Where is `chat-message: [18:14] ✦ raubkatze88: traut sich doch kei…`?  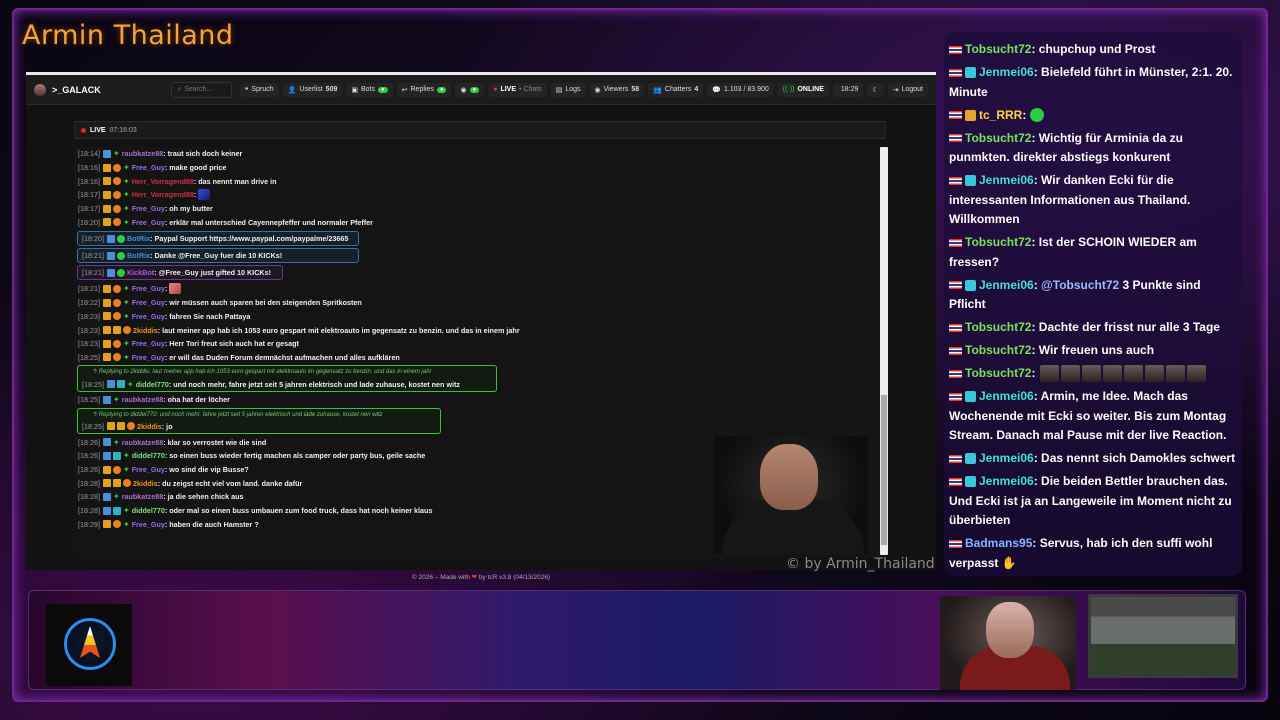
chat-message: [18:14] ✦ raubkatze88: traut sich doch kei… is located at coordinates (478, 154).